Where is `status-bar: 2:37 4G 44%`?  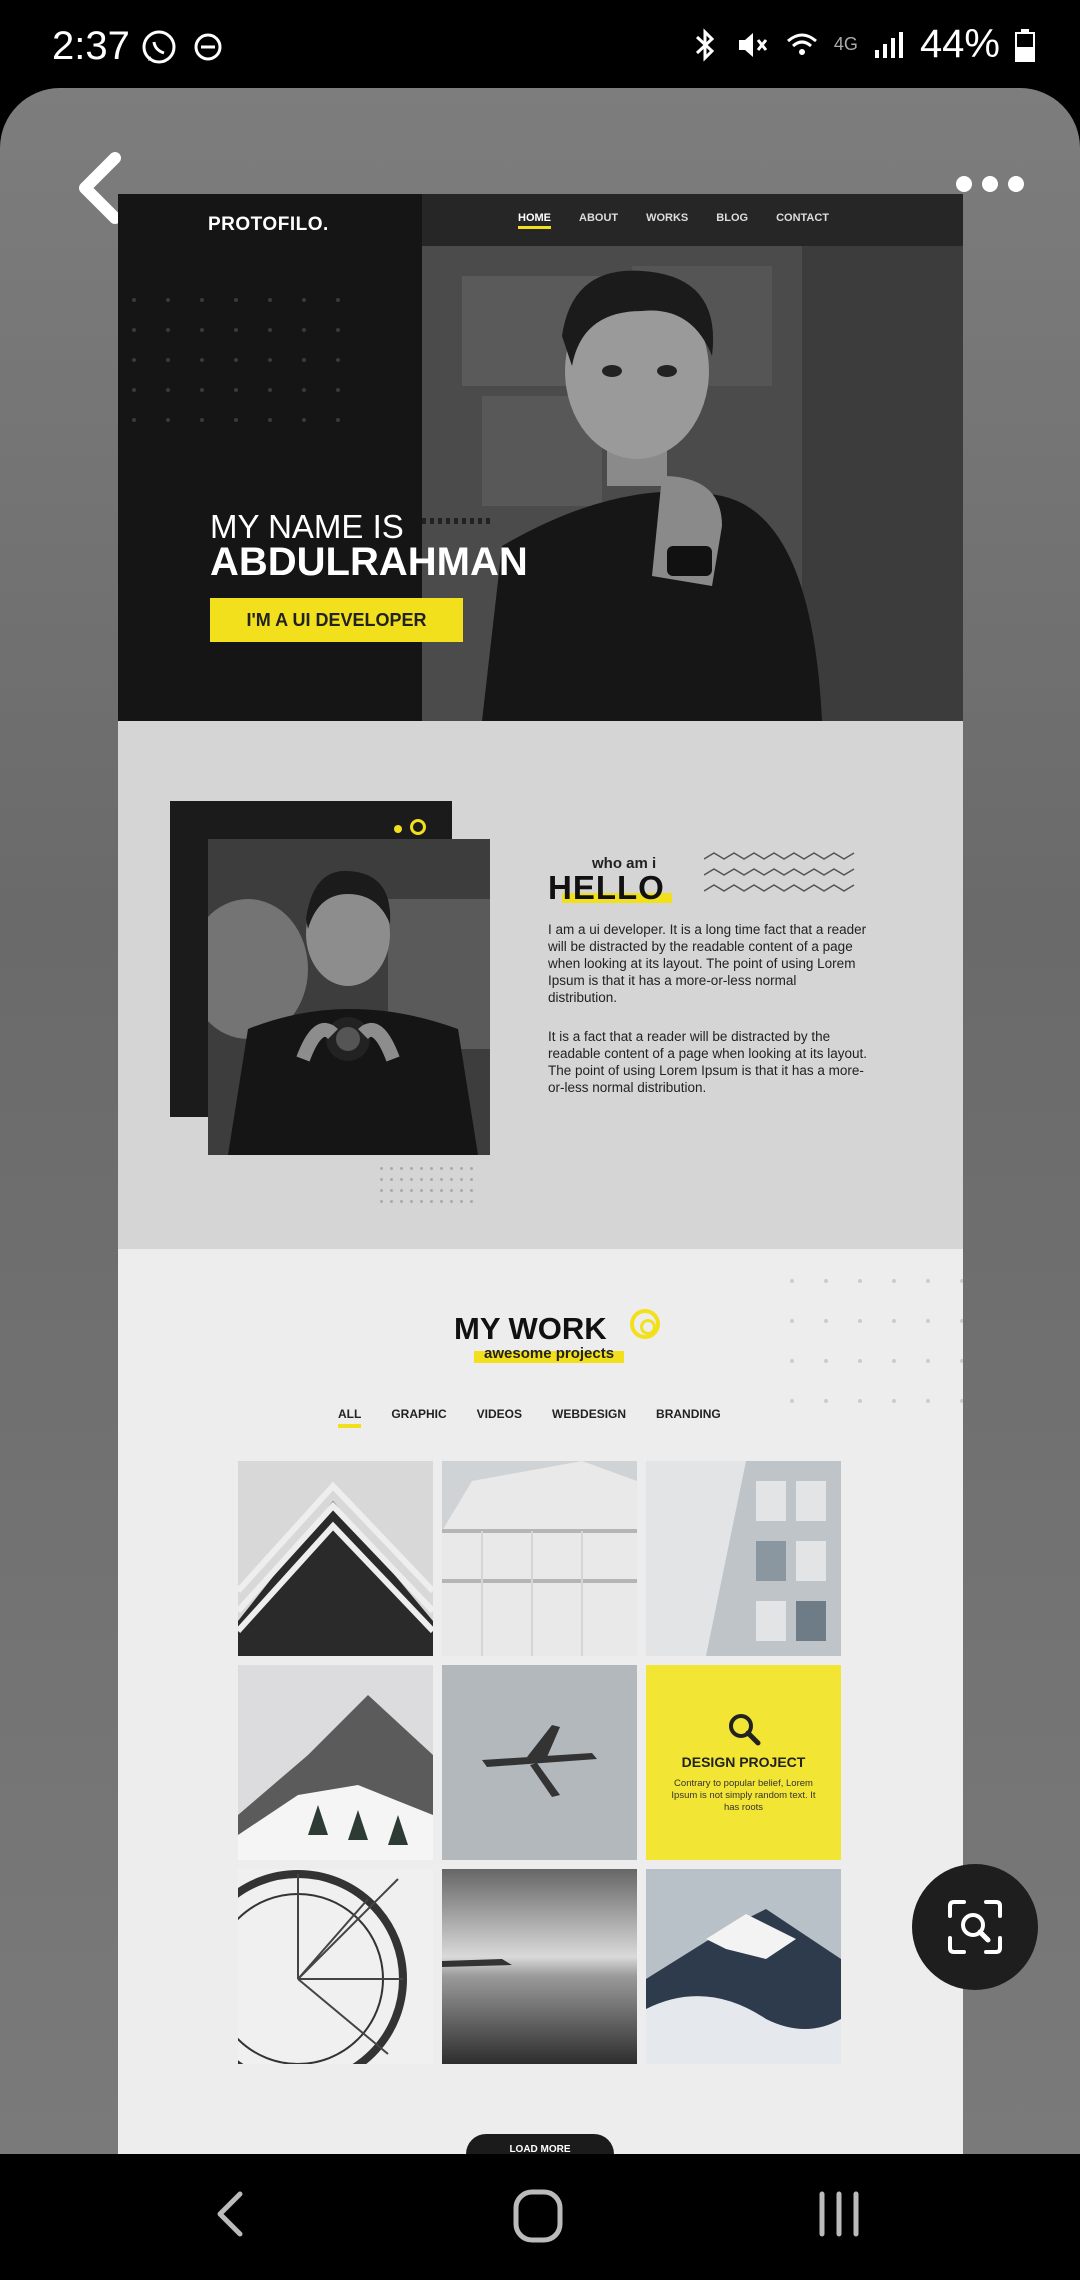 status-bar: 2:37 4G 44% is located at coordinates (540, 44).